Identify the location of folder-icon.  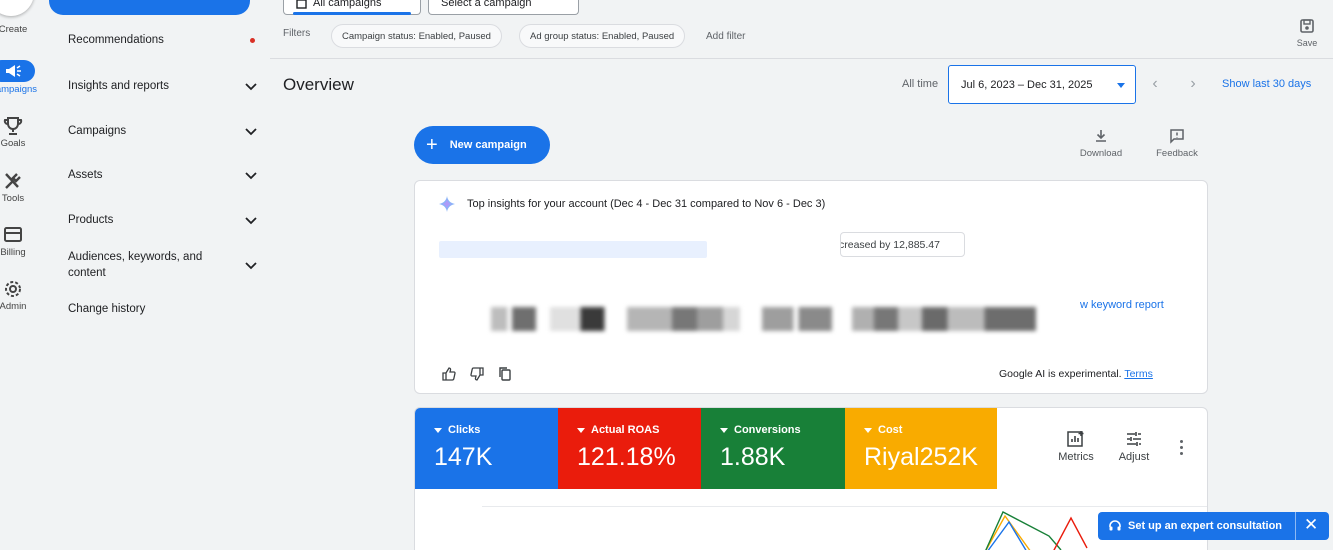
(301, 4).